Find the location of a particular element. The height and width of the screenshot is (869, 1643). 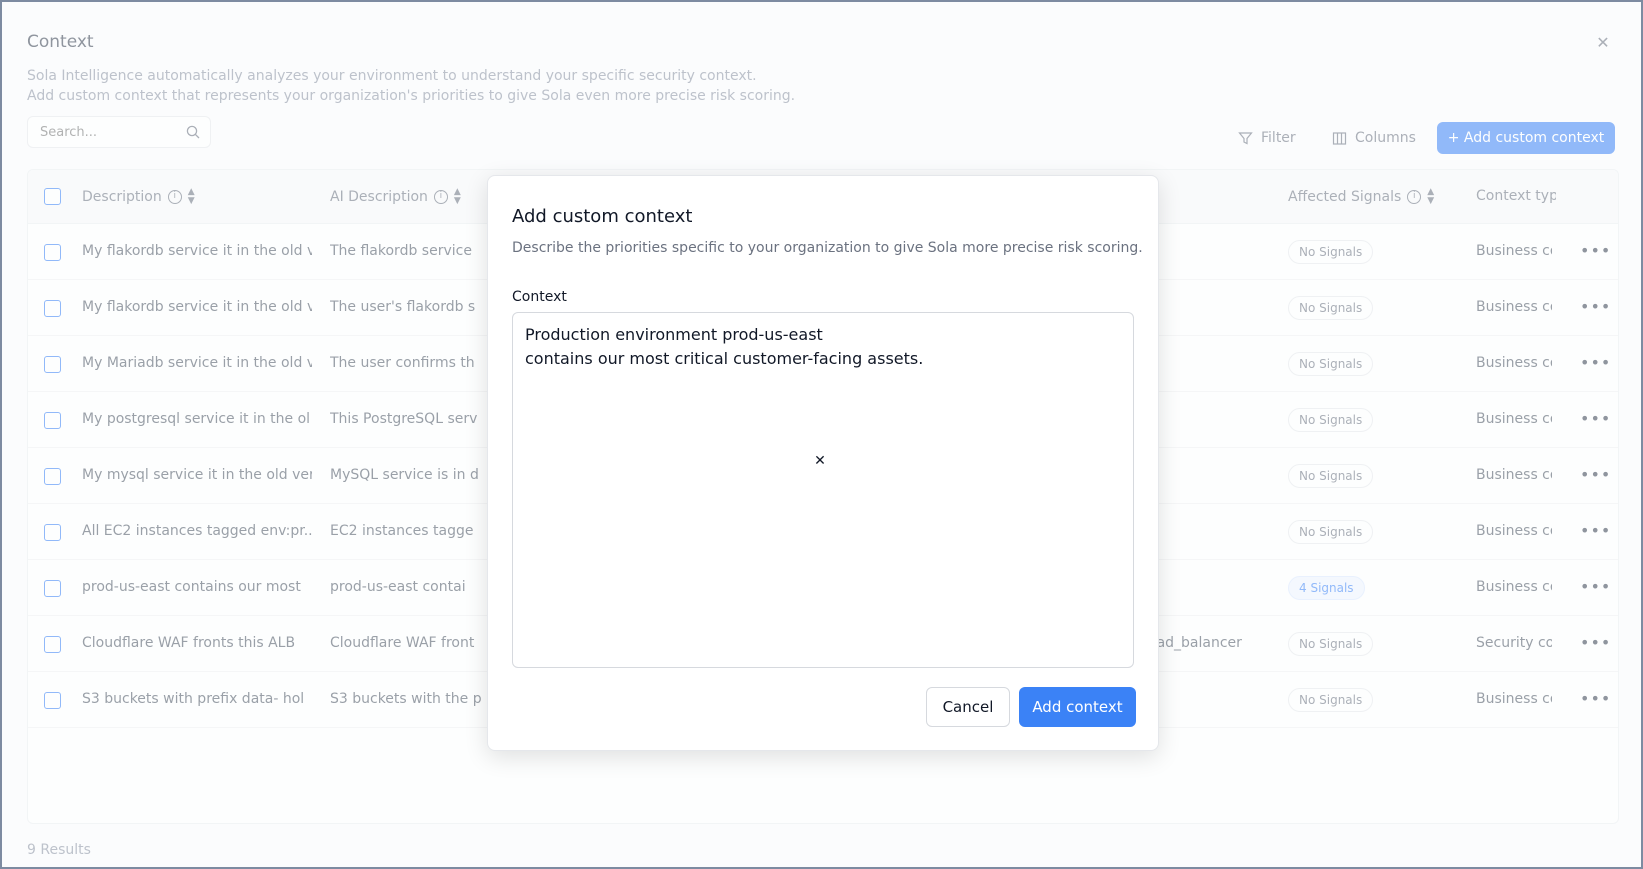

context-field-label: Context is located at coordinates (539, 297).